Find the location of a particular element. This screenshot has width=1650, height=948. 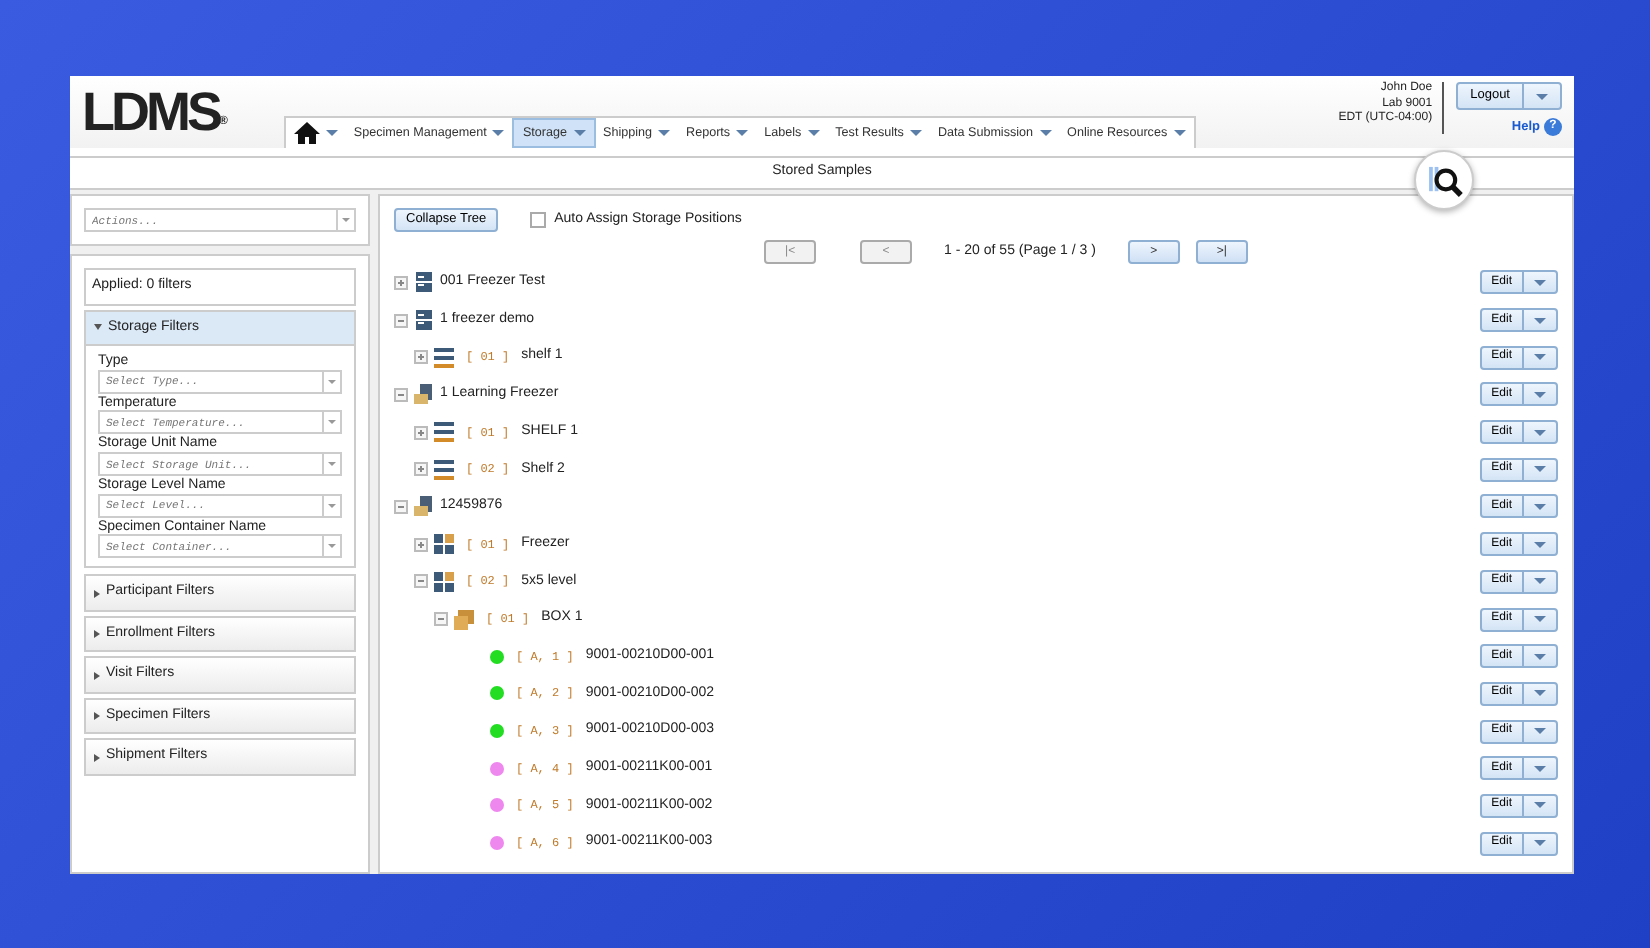

box-icon is located at coordinates (464, 619).